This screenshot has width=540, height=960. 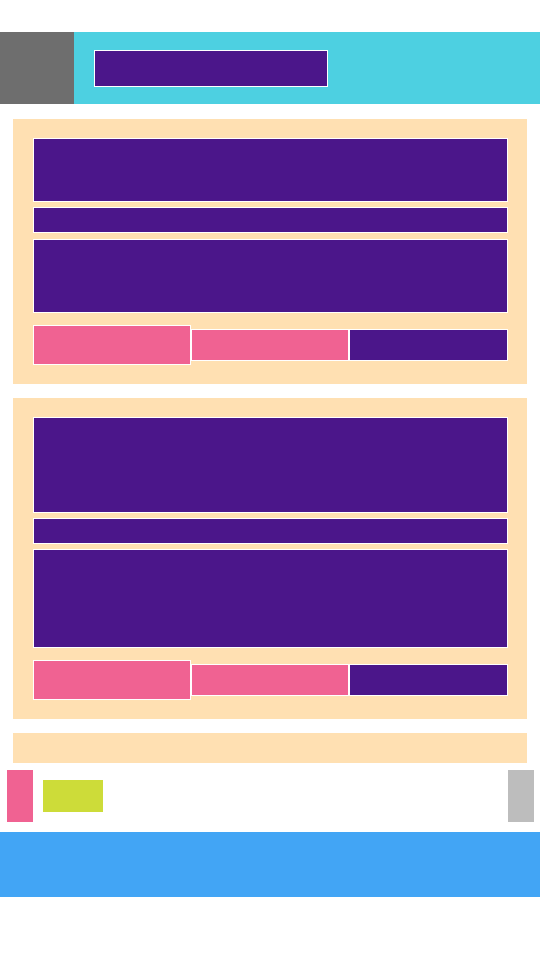 I want to click on flag-icon, so click(x=20, y=796).